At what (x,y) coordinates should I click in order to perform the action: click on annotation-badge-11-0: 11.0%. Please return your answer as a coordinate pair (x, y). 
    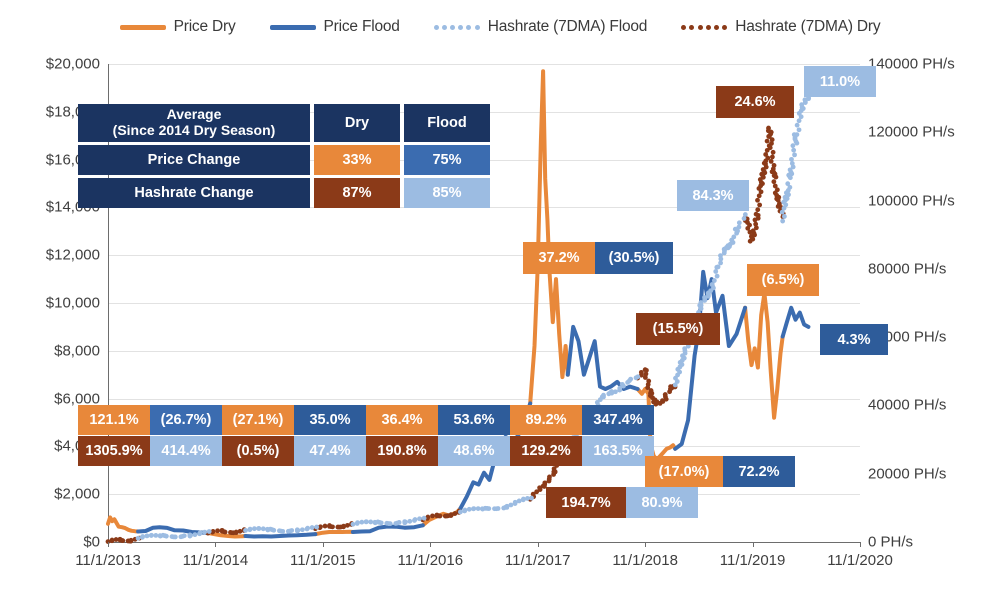
    Looking at the image, I should click on (840, 81).